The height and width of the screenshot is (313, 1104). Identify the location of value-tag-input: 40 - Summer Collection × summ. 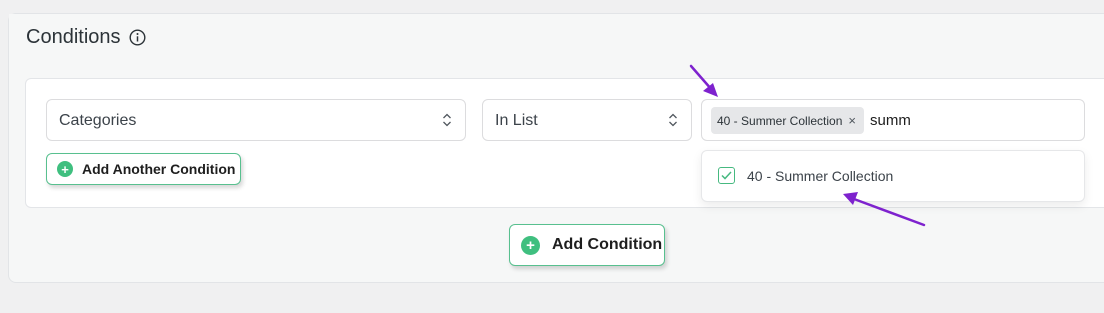
(893, 120).